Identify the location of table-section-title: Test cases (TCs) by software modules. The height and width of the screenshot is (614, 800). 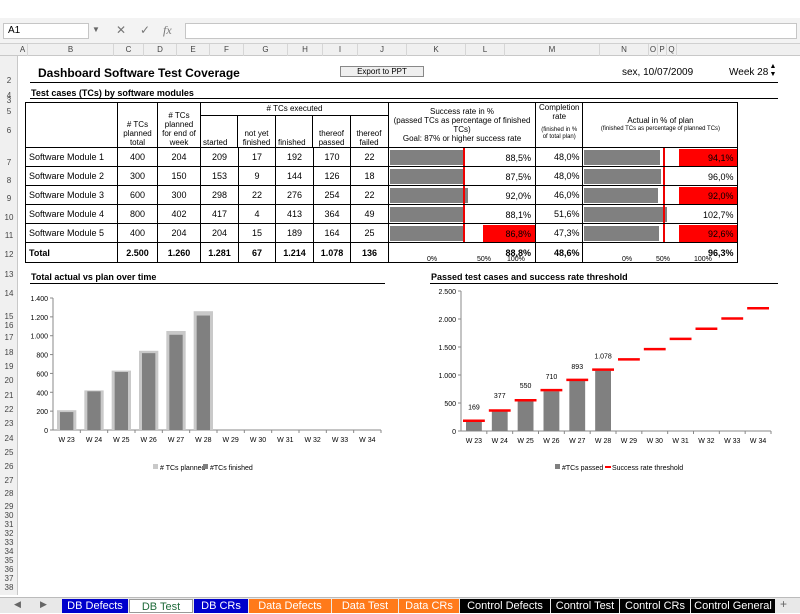
(112, 93).